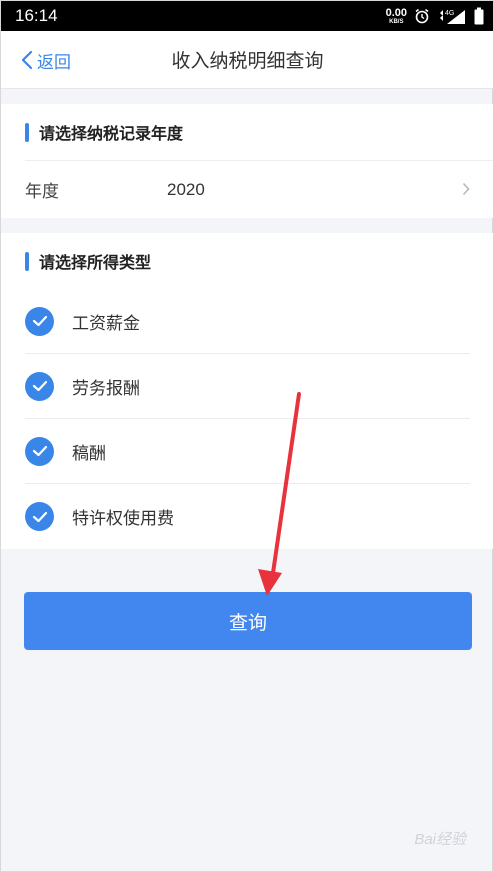 The width and height of the screenshot is (493, 872). What do you see at coordinates (449, 13) in the screenshot?
I see `network-type: 4G` at bounding box center [449, 13].